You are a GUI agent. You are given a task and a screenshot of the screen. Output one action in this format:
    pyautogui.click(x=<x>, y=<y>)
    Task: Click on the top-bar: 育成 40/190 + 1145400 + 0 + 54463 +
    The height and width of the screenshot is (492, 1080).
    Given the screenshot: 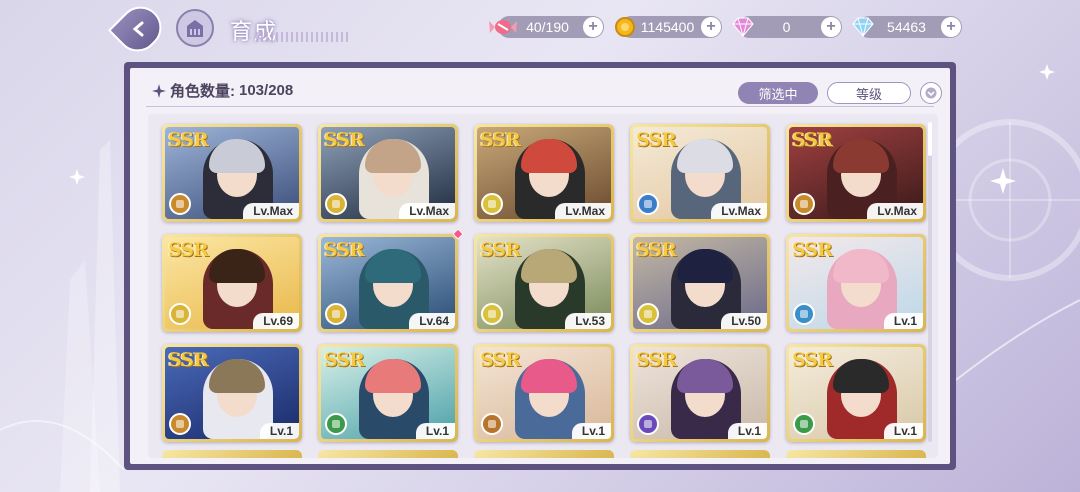 What is the action you would take?
    pyautogui.click(x=540, y=30)
    